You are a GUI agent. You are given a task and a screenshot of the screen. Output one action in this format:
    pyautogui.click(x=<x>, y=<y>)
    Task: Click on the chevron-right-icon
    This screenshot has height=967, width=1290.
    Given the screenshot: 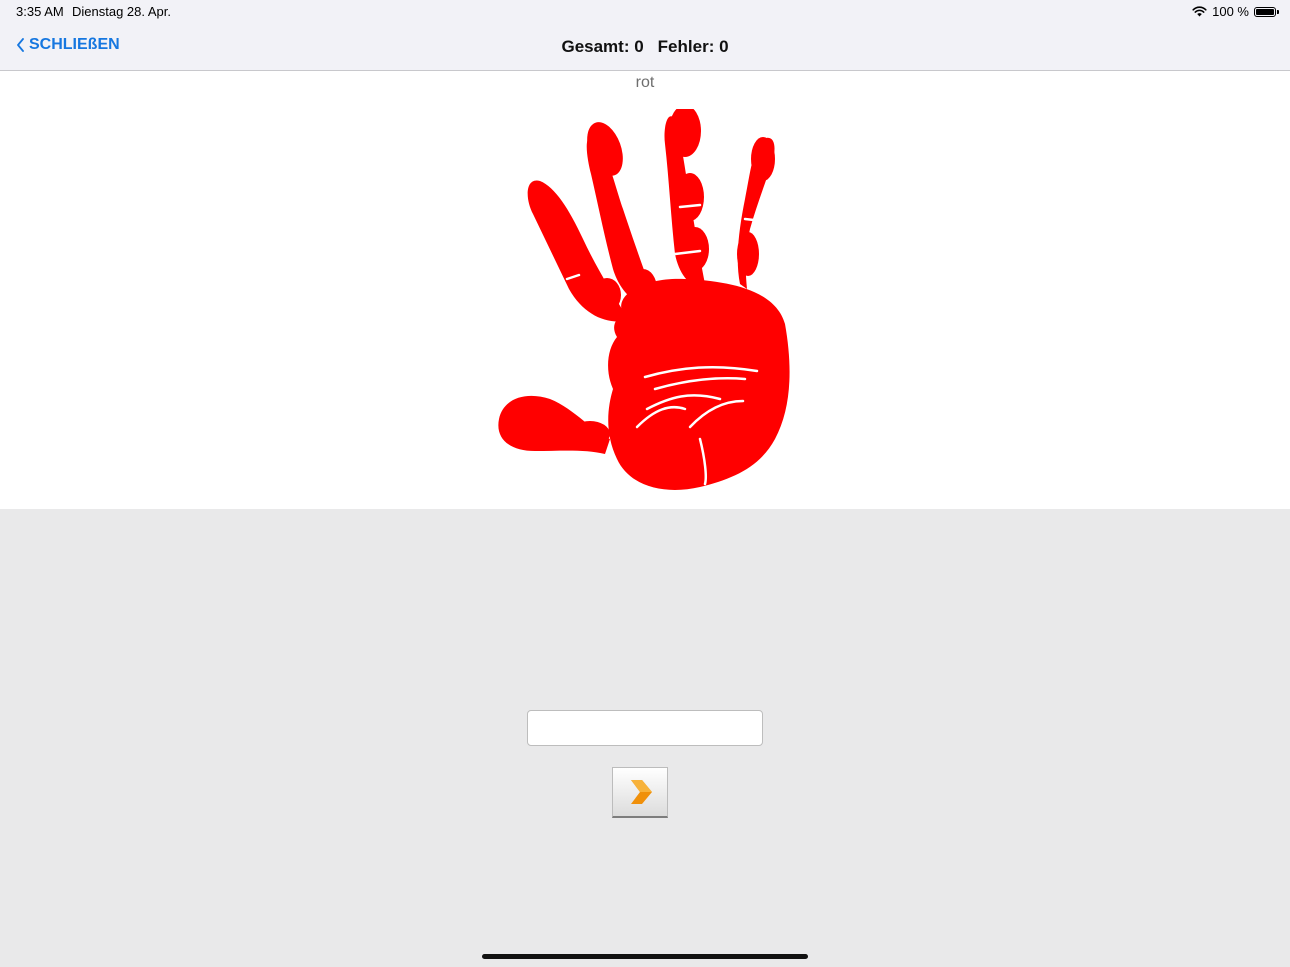 What is the action you would take?
    pyautogui.click(x=641, y=792)
    